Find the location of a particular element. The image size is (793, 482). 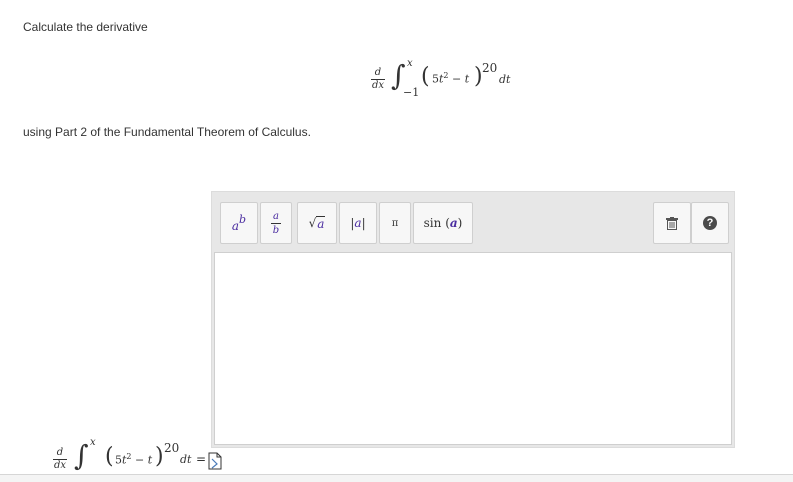

lower-limit: −1 is located at coordinates (411, 92).